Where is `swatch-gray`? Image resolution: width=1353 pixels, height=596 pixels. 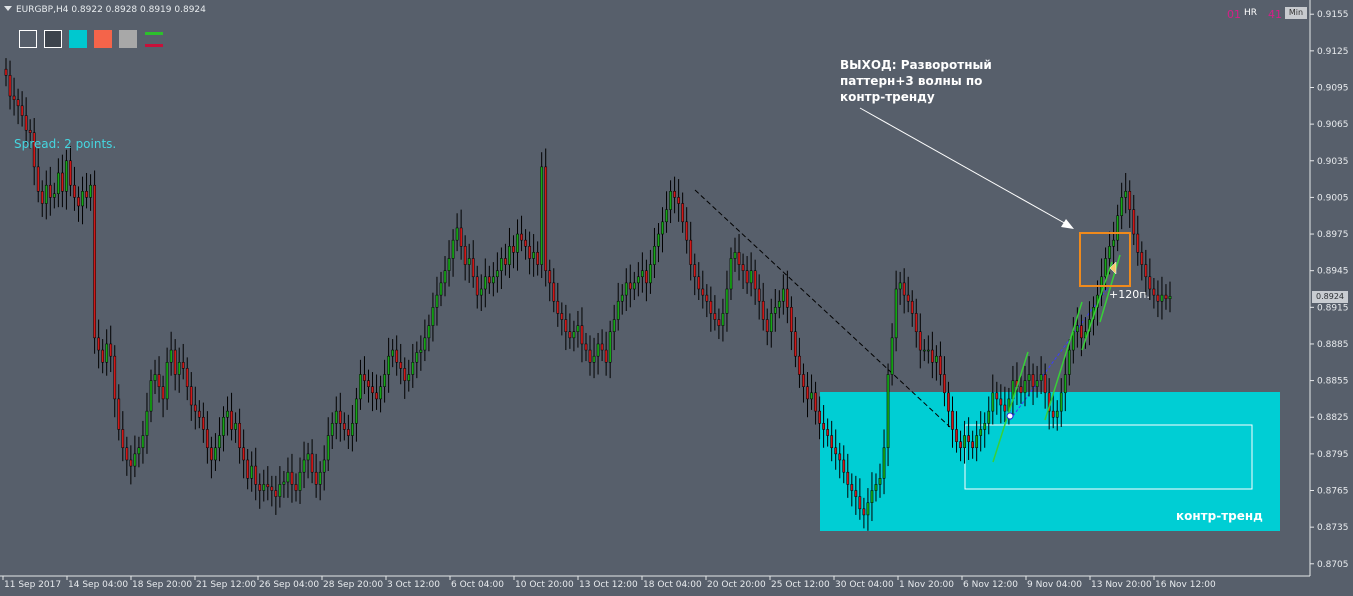 swatch-gray is located at coordinates (128, 39).